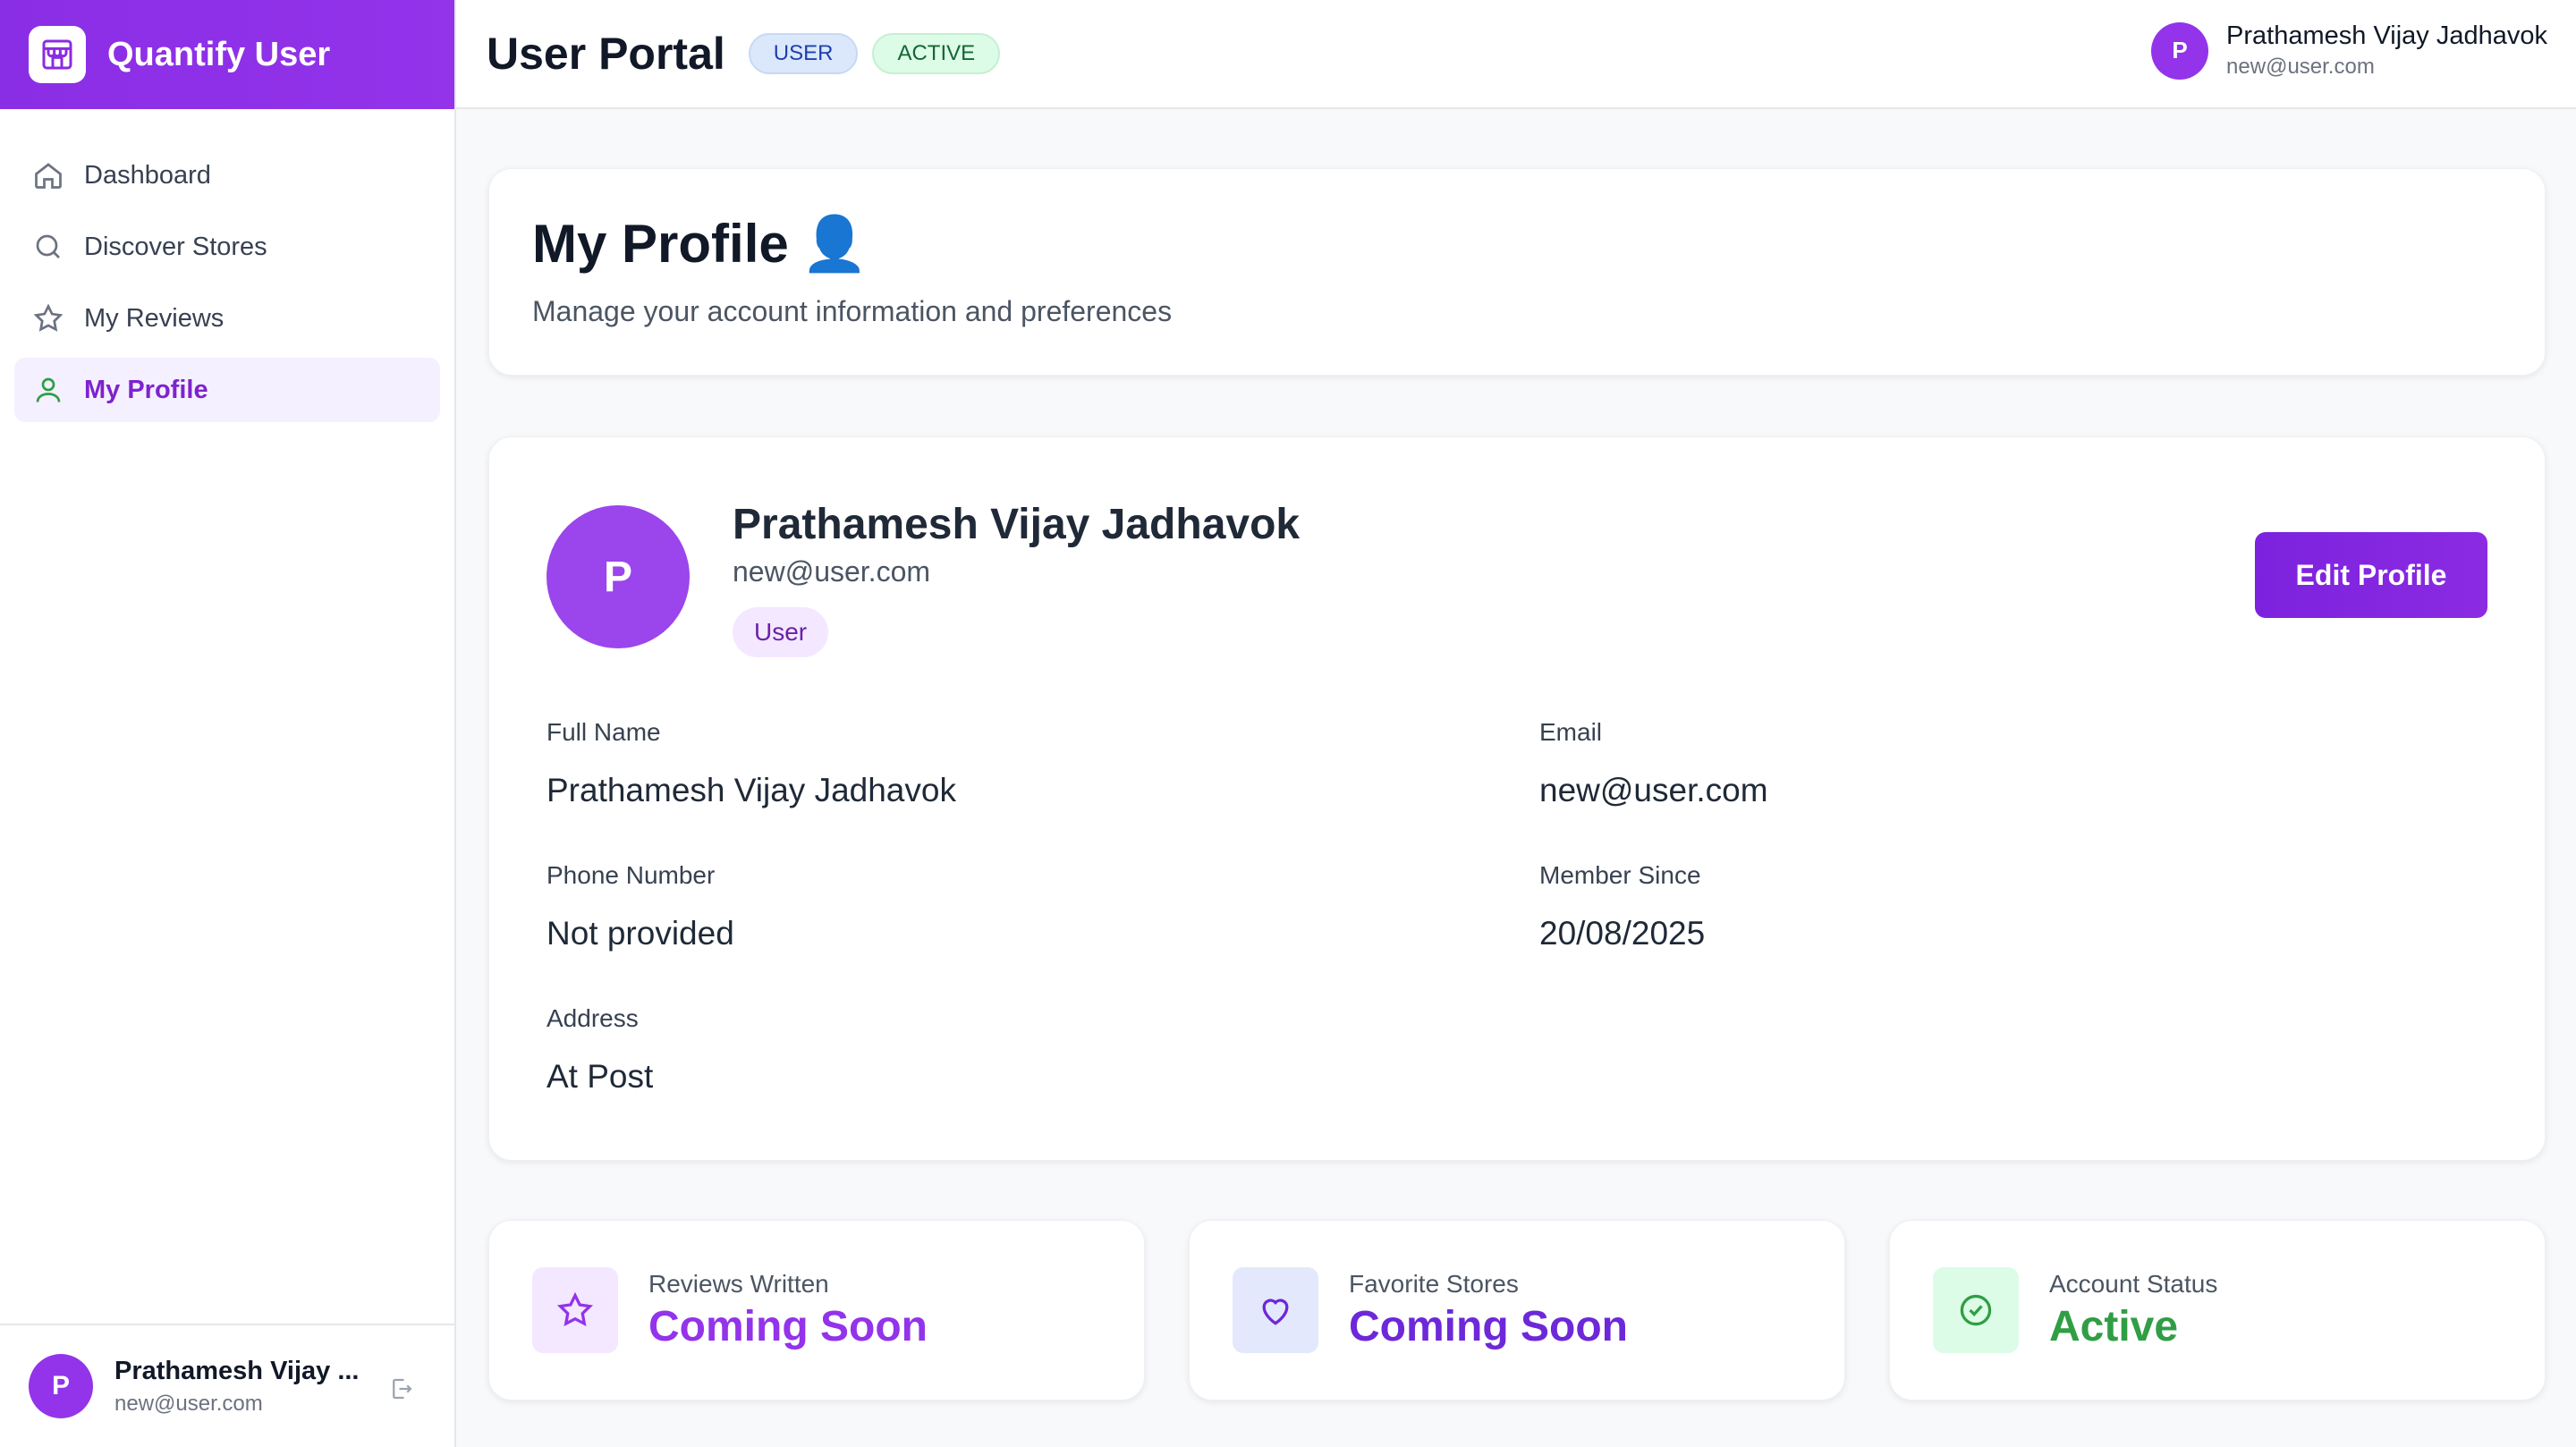 Image resolution: width=2576 pixels, height=1447 pixels. What do you see at coordinates (1653, 763) in the screenshot?
I see `field-email: Email new@user.com` at bounding box center [1653, 763].